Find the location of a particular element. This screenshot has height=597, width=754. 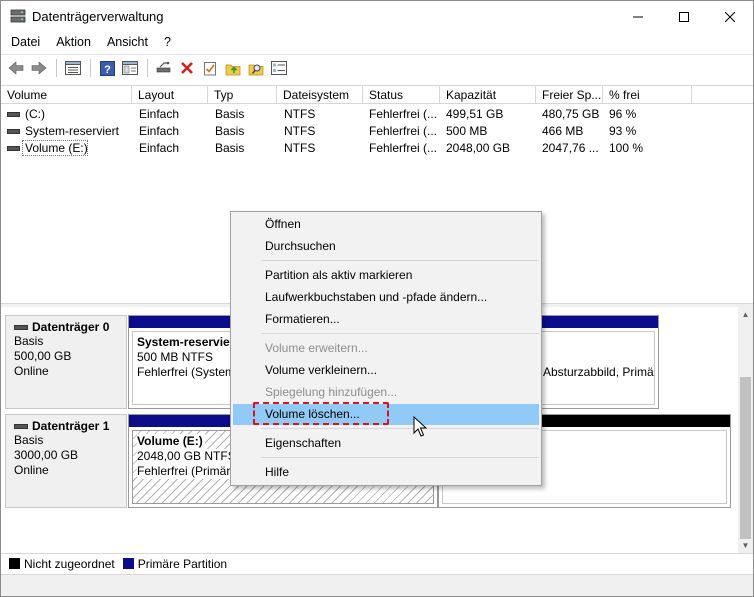

disk-type: Basis is located at coordinates (29, 440).